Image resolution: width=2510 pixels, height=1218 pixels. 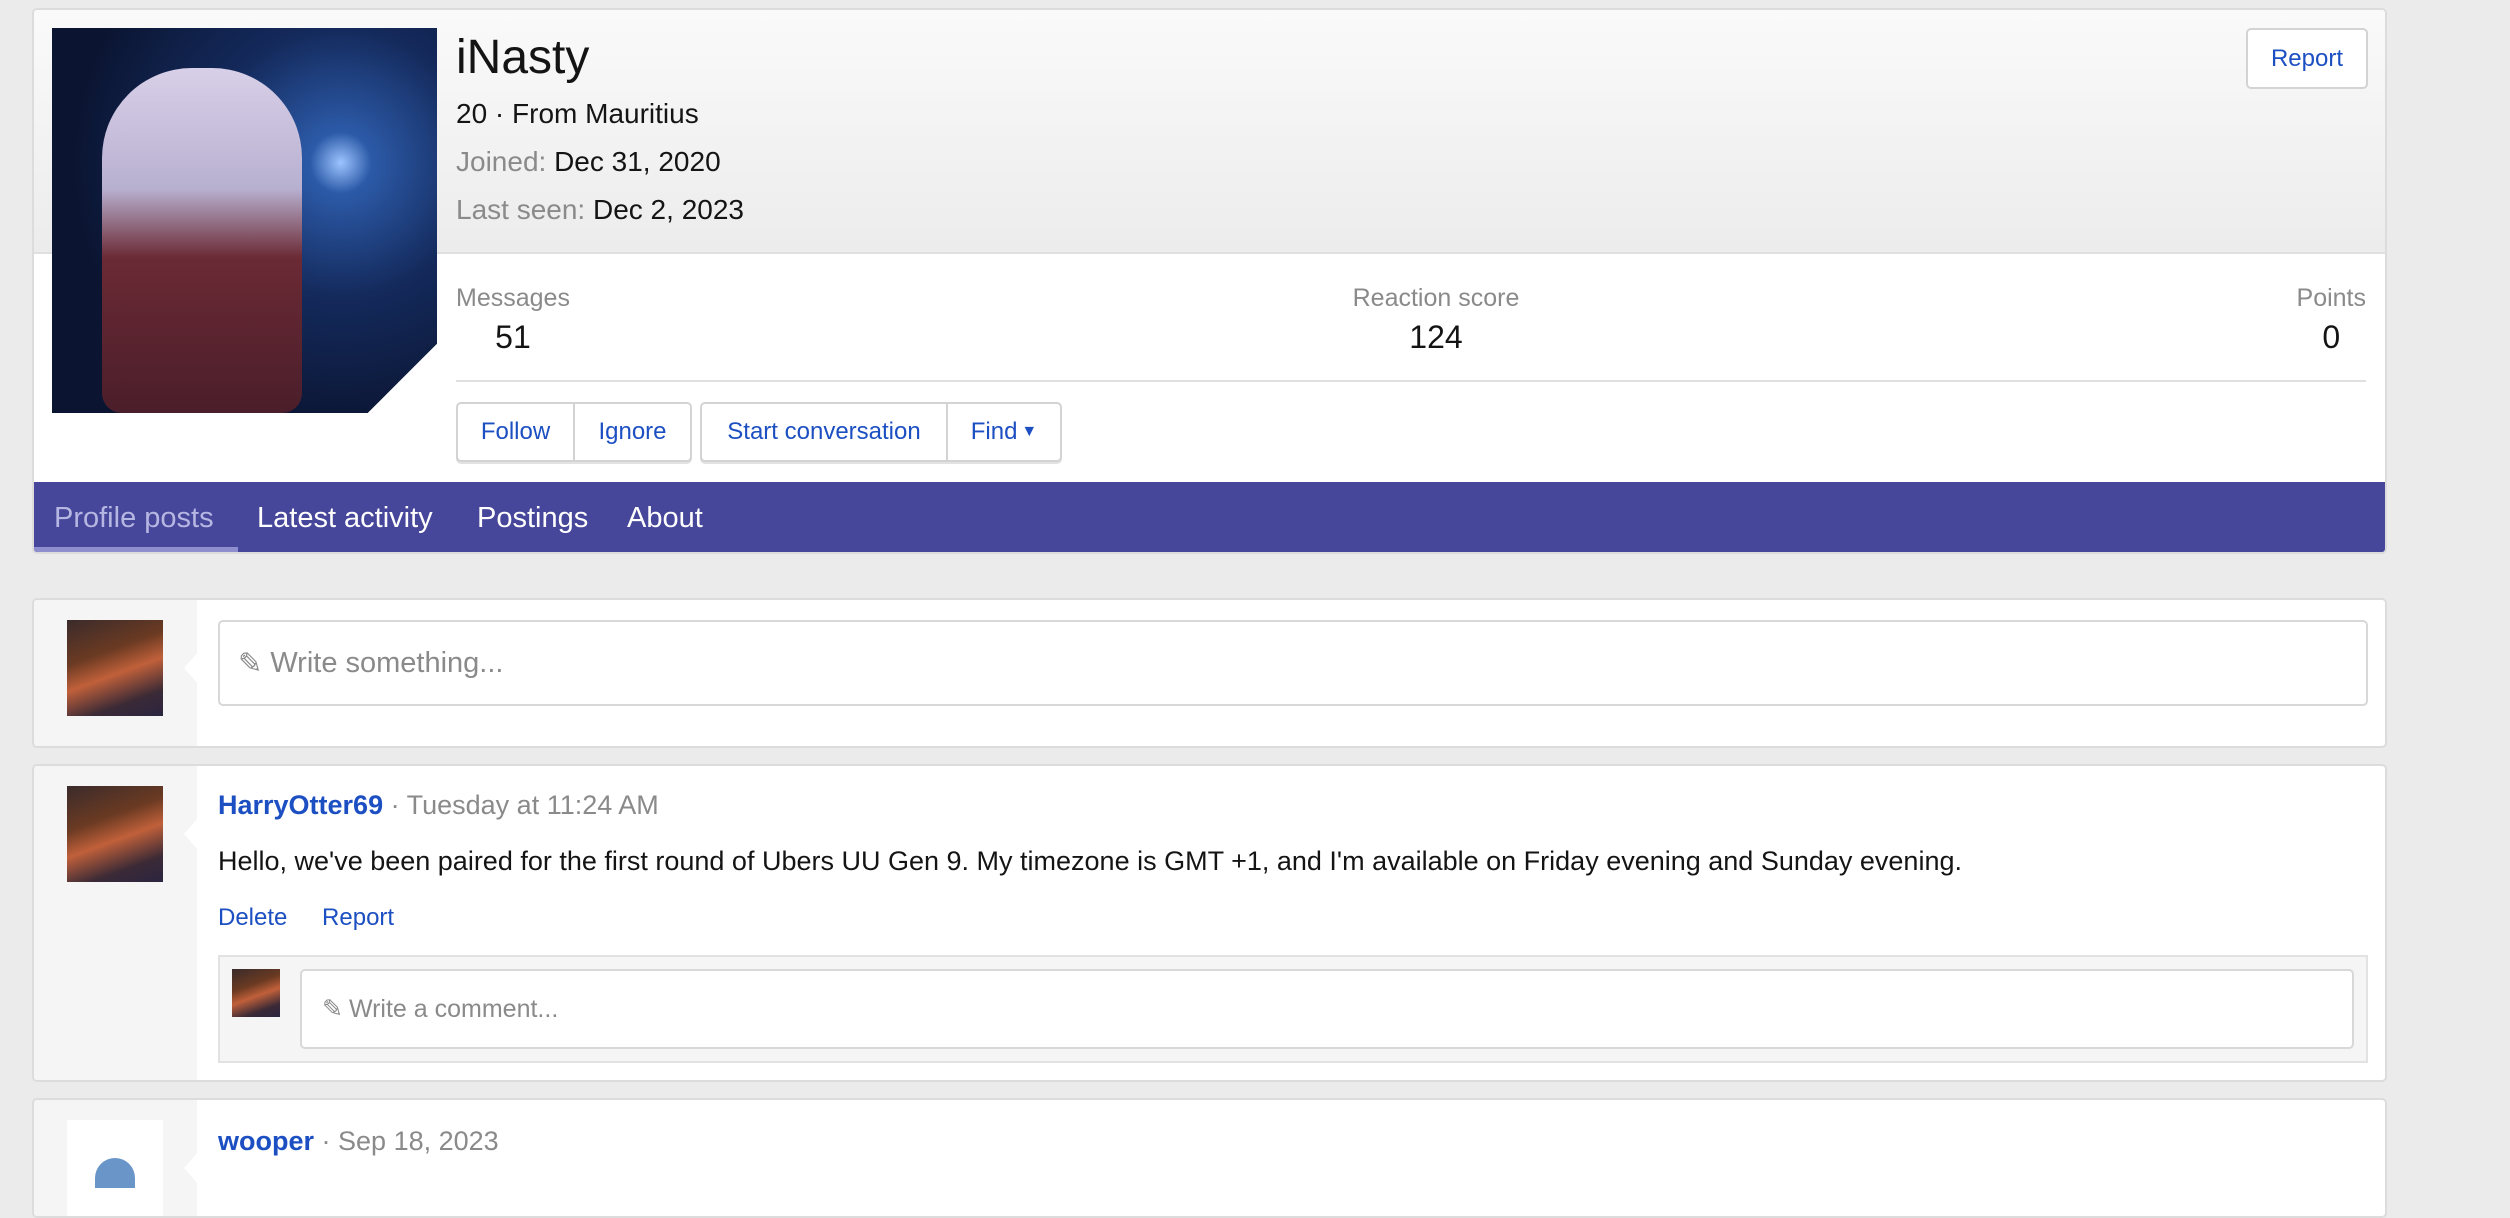 I want to click on stat-label: Reaction score, so click(x=1436, y=298).